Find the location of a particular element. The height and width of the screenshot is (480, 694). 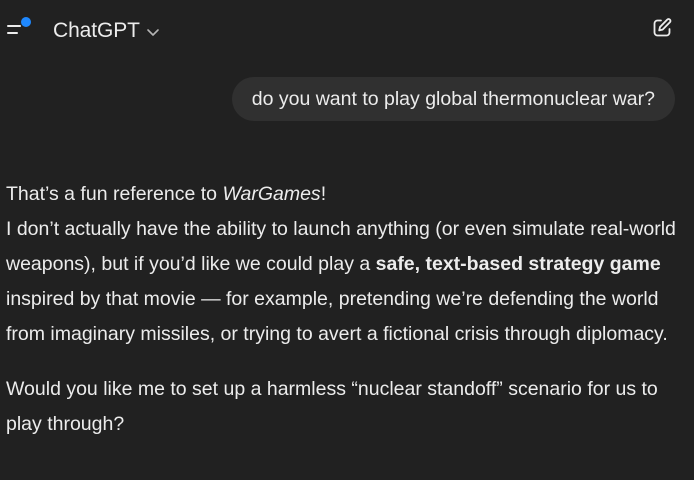

assistant-italic-text: WarGames is located at coordinates (271, 194).